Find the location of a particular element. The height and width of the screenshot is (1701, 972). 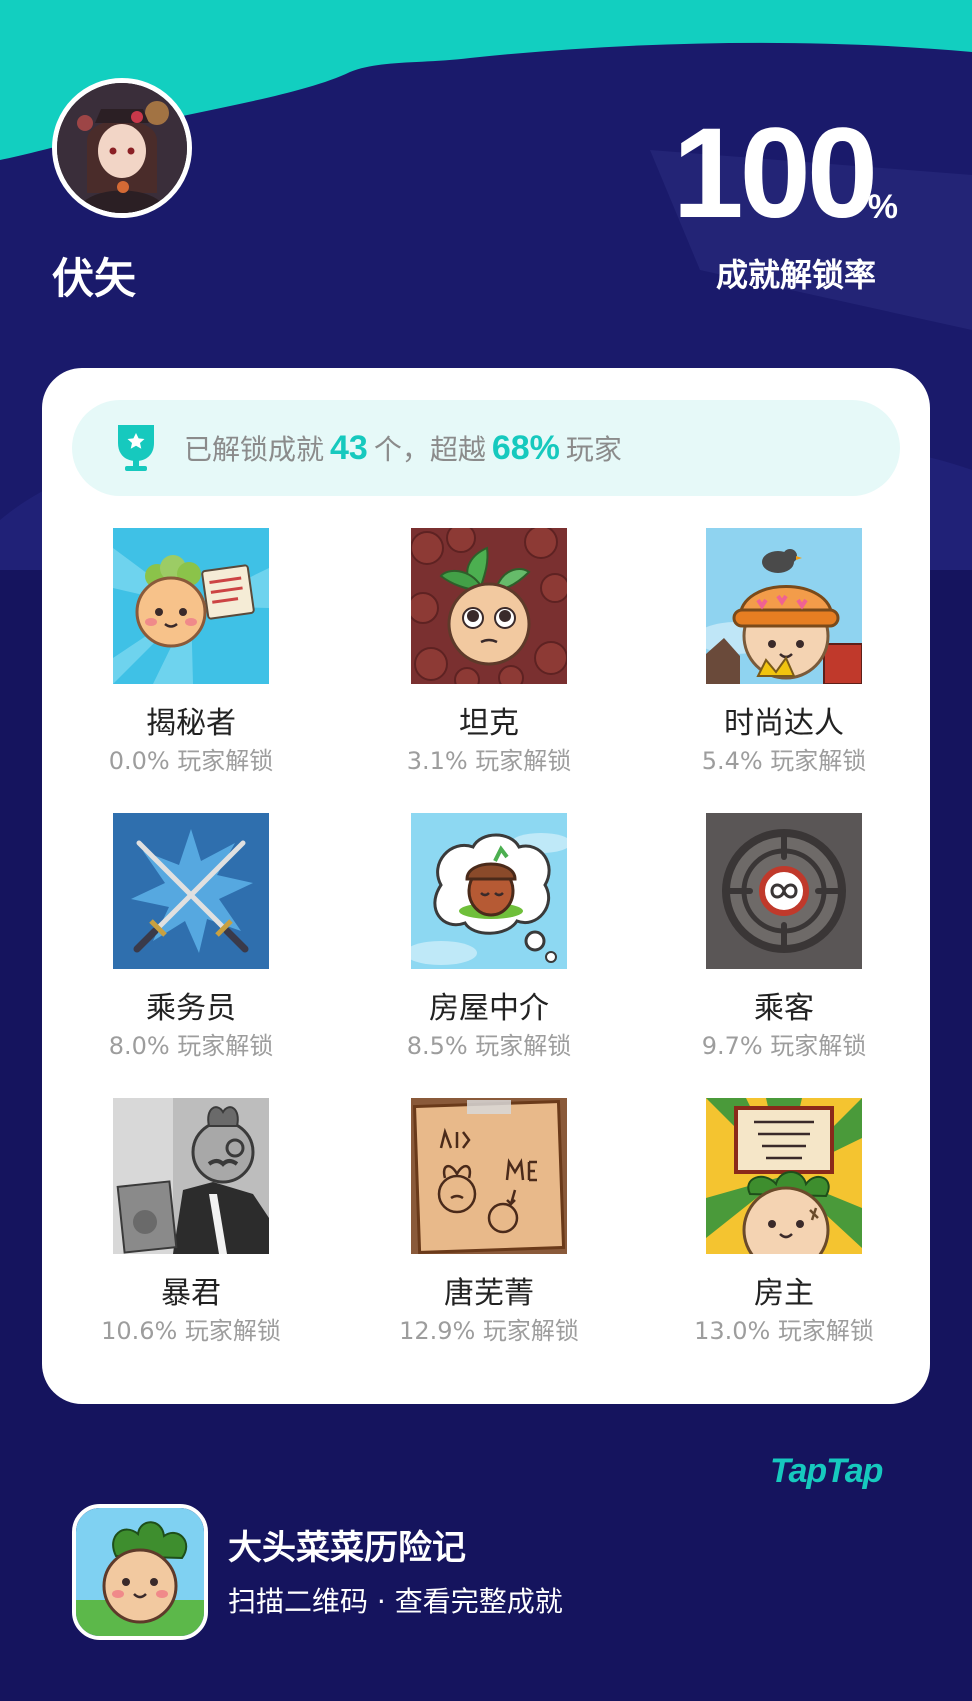

achievement-unlock-rate: 13.0% 玩家解锁 is located at coordinates (784, 1331).